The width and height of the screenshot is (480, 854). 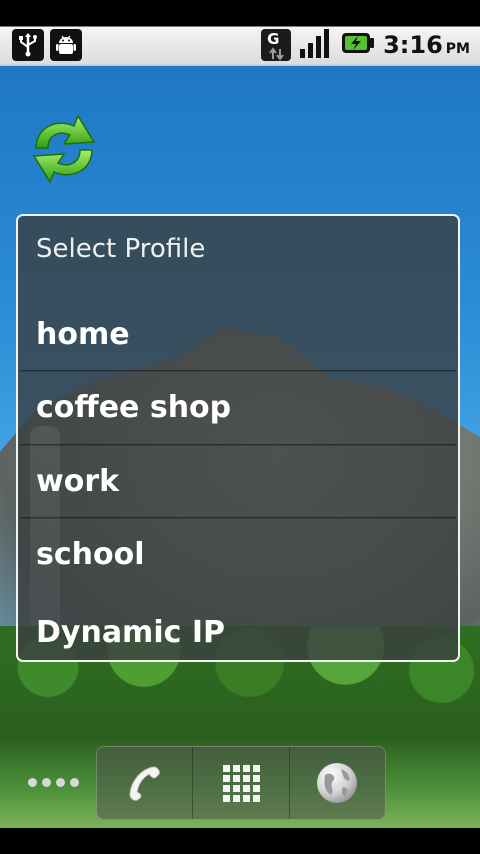 I want to click on clock-ampm: PM, so click(x=457, y=49).